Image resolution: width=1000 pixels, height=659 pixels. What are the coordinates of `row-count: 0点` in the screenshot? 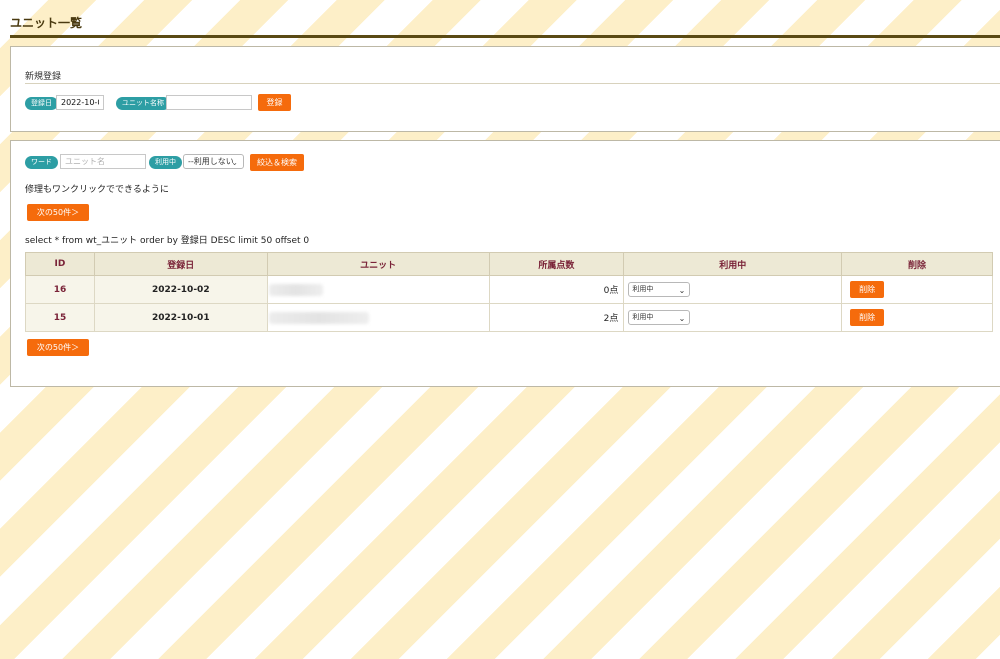 It's located at (556, 289).